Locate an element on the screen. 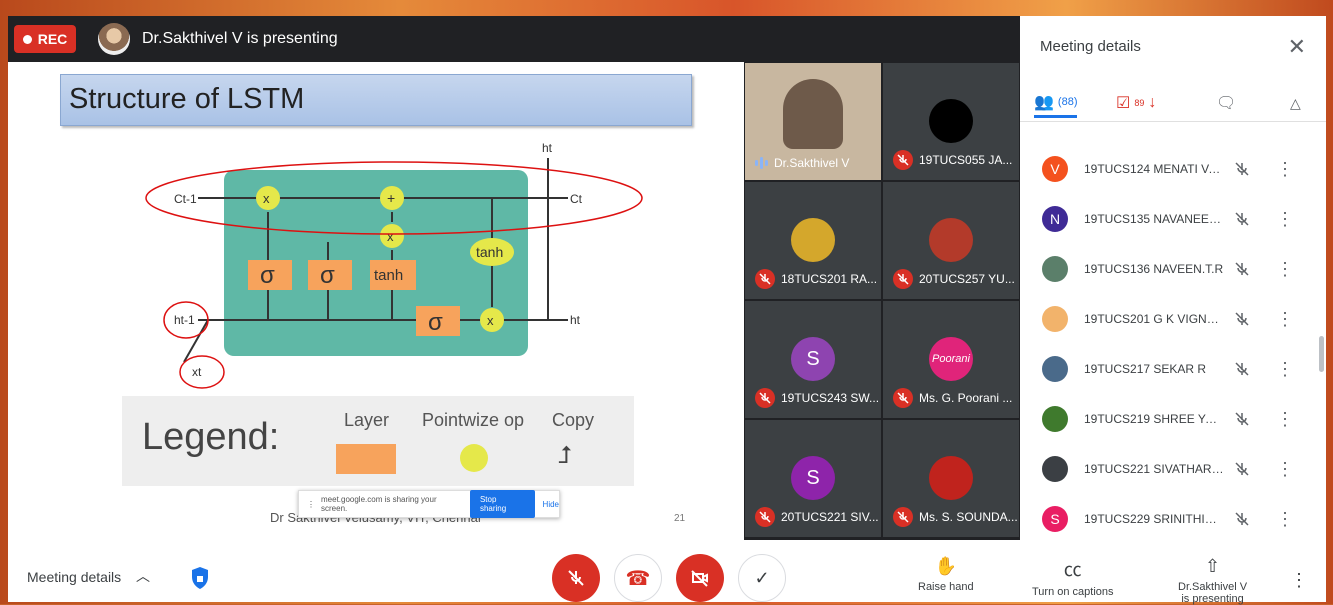 This screenshot has height=605, width=1333. list-item: S 19TUCS229 SRINITHISH.U ⋮ is located at coordinates (1173, 519).